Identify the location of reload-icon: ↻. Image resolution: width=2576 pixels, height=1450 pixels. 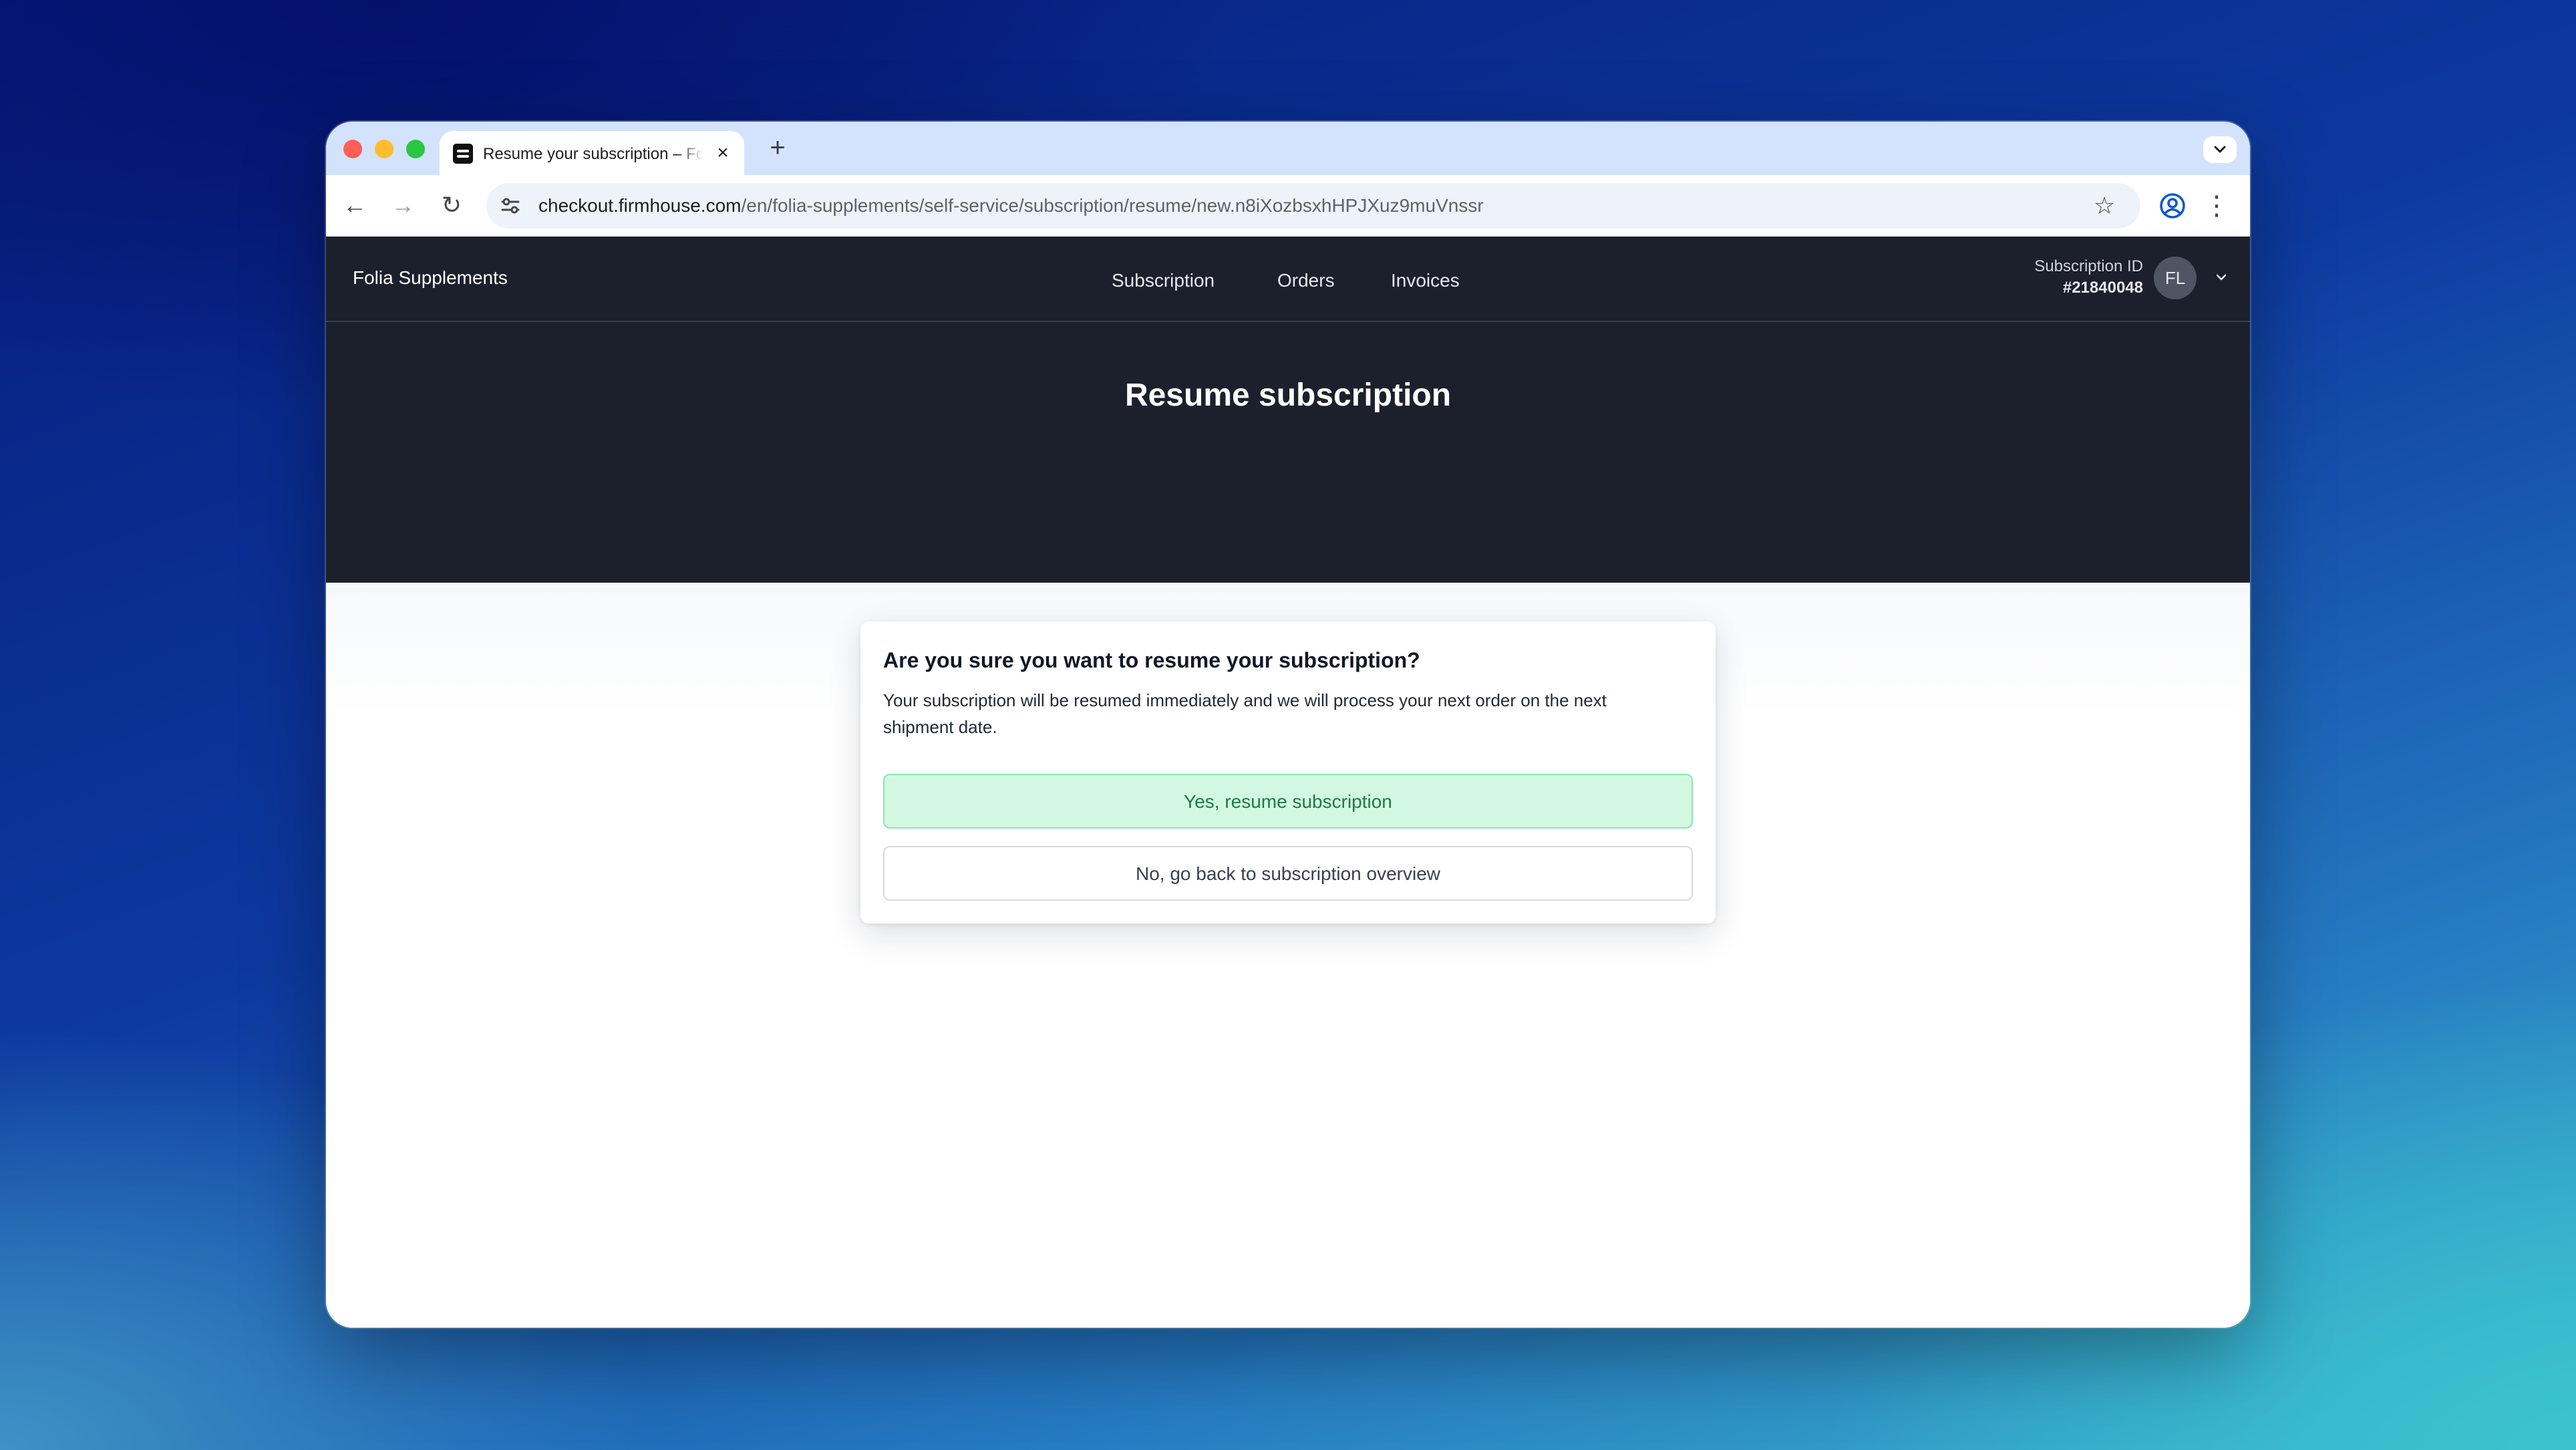
(451, 205).